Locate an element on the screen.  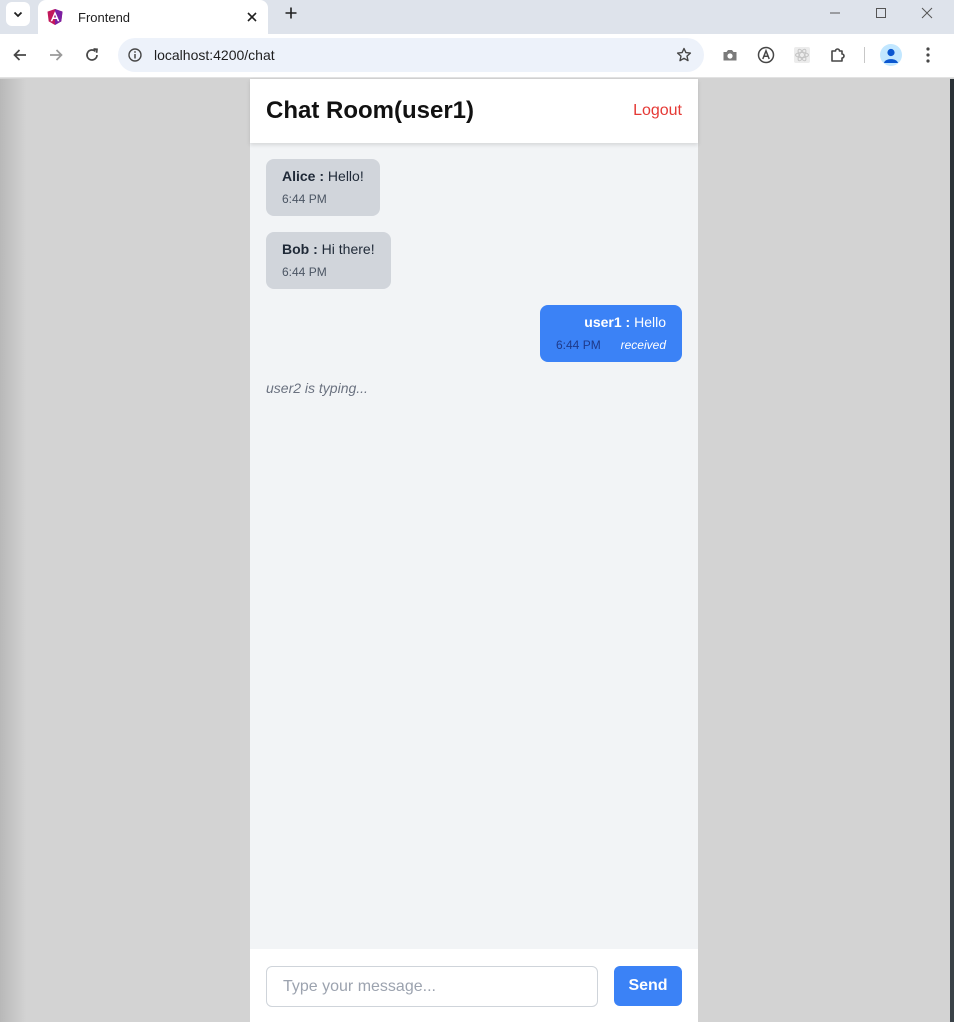
message-sender: user1 is located at coordinates (603, 322).